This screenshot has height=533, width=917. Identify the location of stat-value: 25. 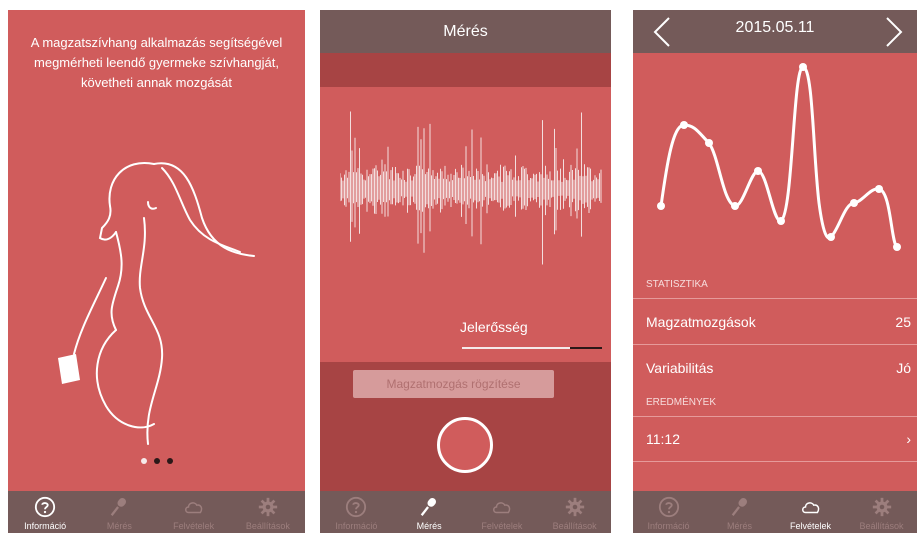
(903, 321).